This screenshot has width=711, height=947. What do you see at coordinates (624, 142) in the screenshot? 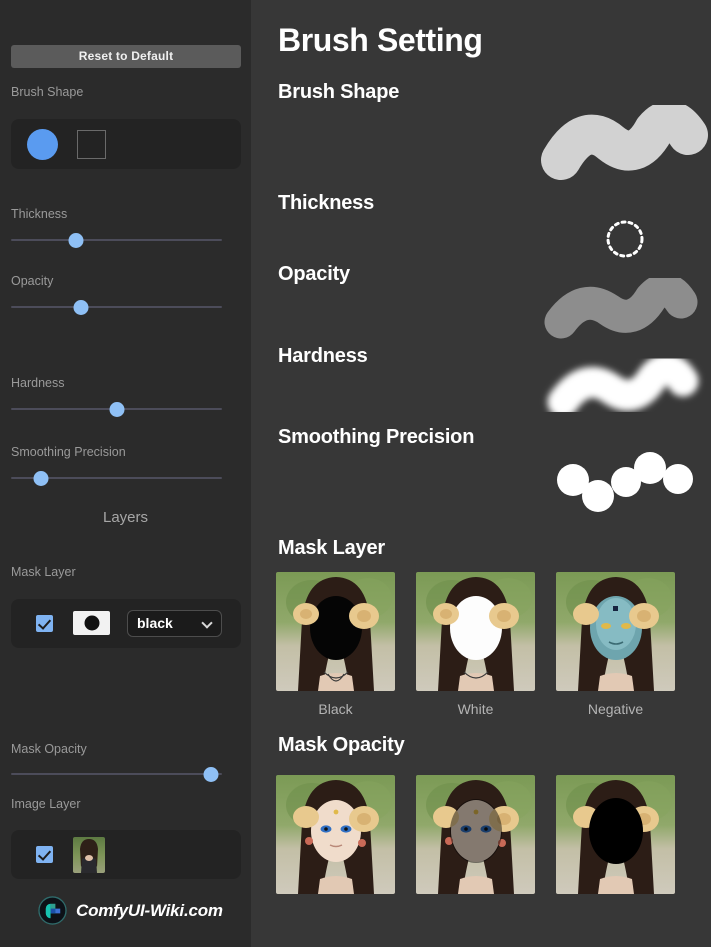
I see `demo-round-cap-stroke` at bounding box center [624, 142].